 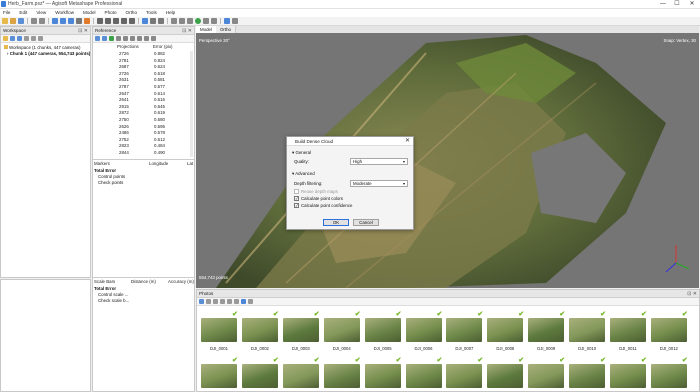 I want to click on enable-icon, so click(x=33, y=38).